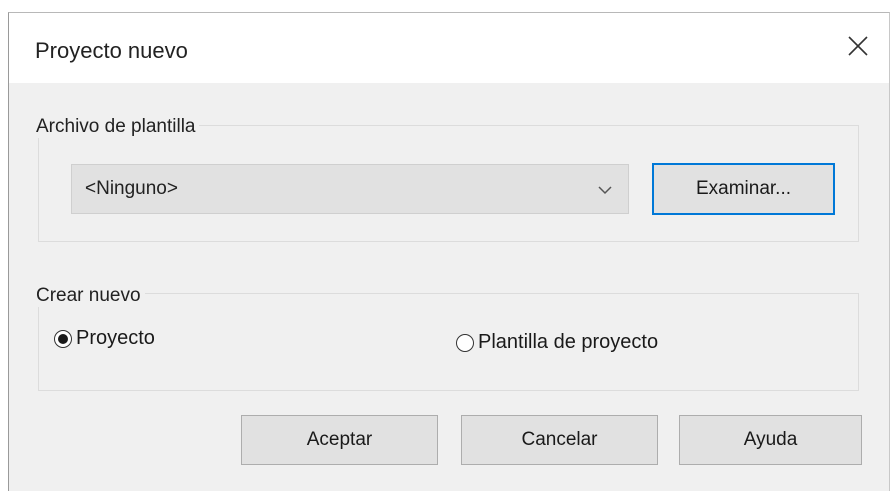 Image resolution: width=893 pixels, height=491 pixels. What do you see at coordinates (568, 342) in the screenshot?
I see `radio-project-template-label: Plantilla de proyecto` at bounding box center [568, 342].